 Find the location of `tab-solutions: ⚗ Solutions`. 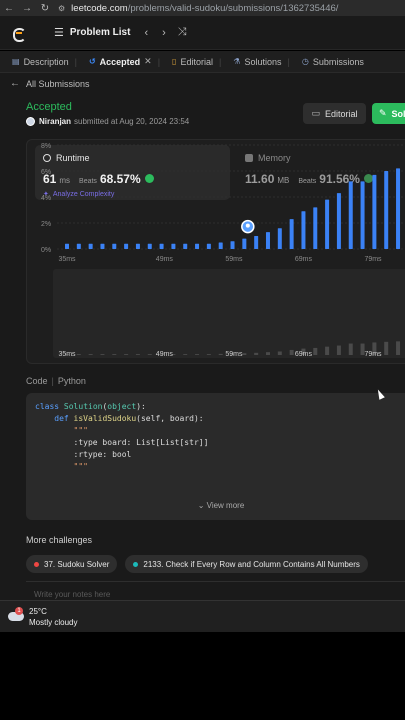

tab-solutions: ⚗ Solutions is located at coordinates (257, 62).